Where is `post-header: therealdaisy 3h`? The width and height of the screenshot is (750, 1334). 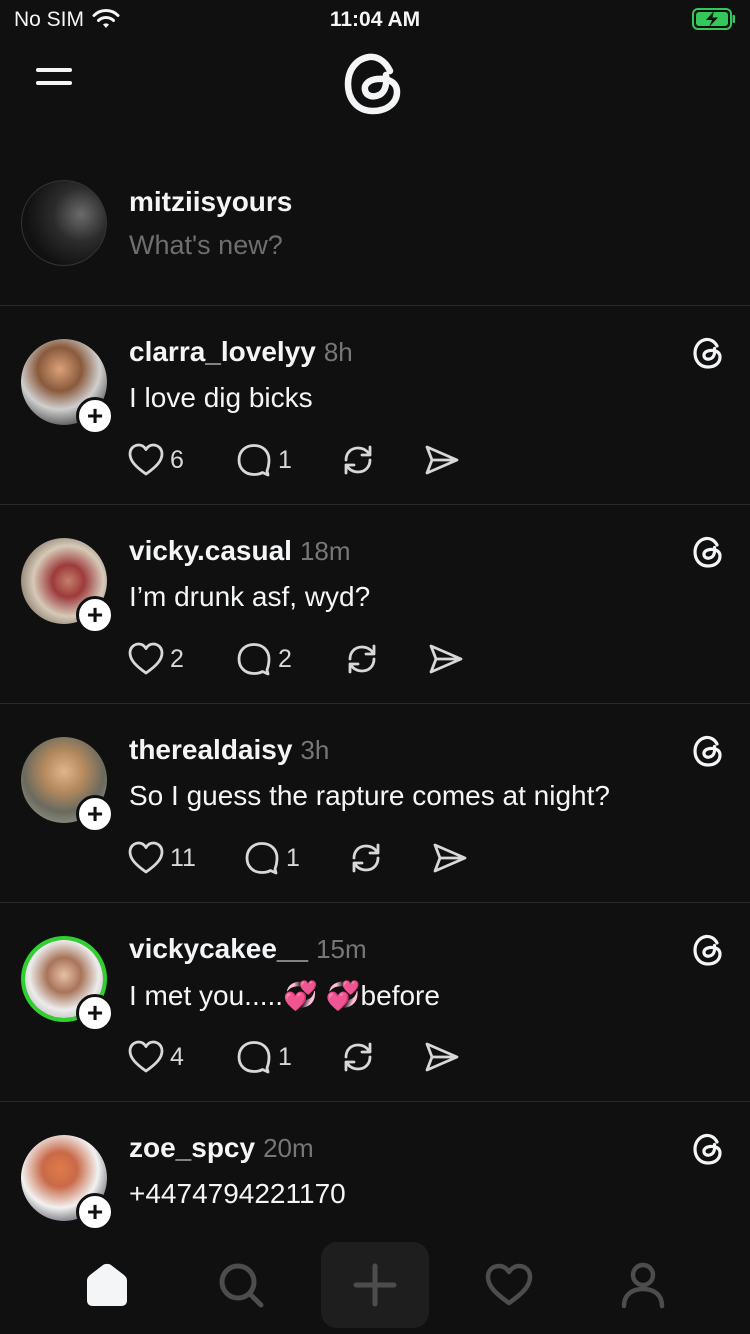
post-header: therealdaisy 3h is located at coordinates (229, 750).